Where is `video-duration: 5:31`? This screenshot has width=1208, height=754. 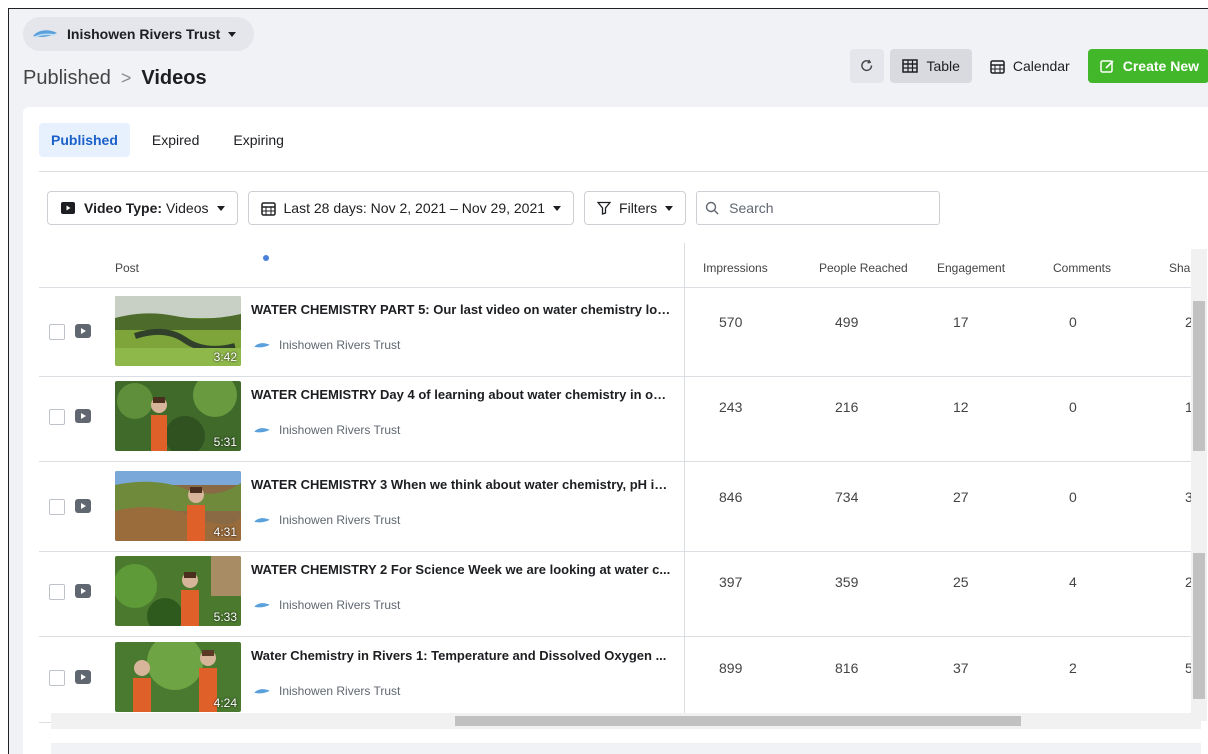
video-duration: 5:31 is located at coordinates (225, 442).